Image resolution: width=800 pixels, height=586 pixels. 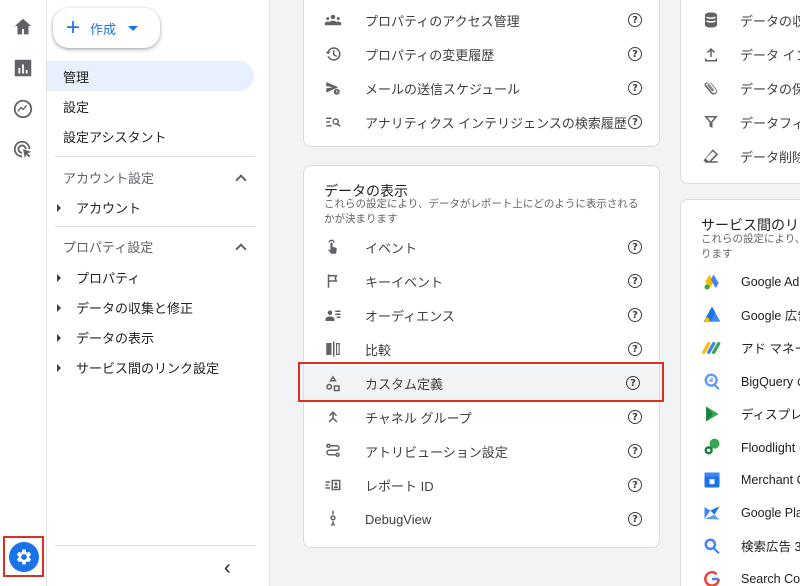 What do you see at coordinates (482, 417) in the screenshot?
I see `row-channel-groups: チャネル グループ ?` at bounding box center [482, 417].